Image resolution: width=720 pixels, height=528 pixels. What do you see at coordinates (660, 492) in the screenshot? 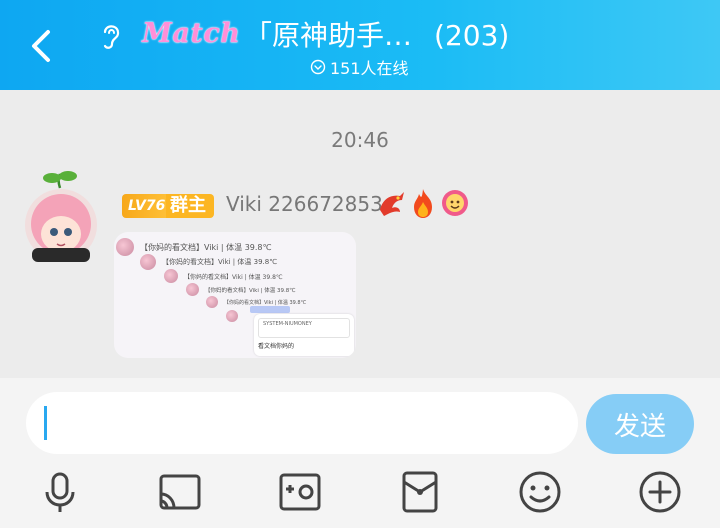
I see `plus-icon` at bounding box center [660, 492].